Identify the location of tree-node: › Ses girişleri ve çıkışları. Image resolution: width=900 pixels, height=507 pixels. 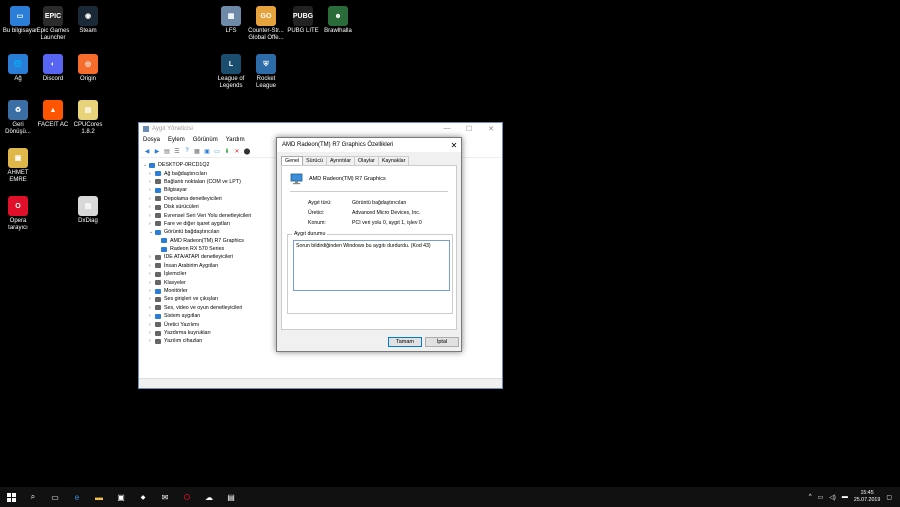
(218, 299).